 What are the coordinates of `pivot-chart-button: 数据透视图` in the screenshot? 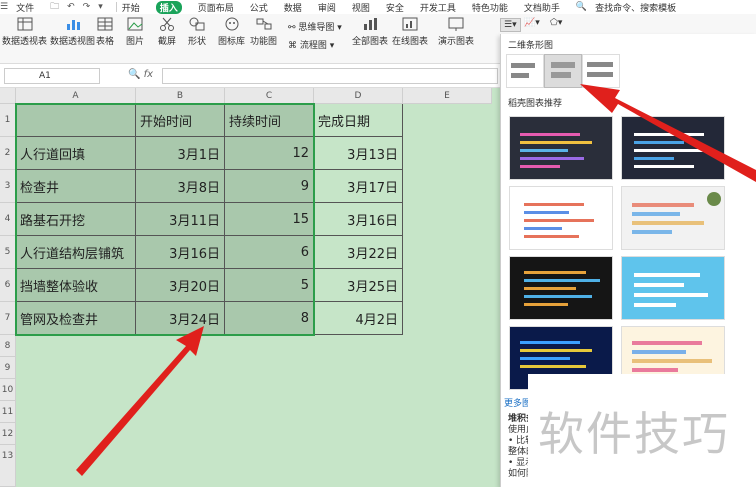 It's located at (72, 31).